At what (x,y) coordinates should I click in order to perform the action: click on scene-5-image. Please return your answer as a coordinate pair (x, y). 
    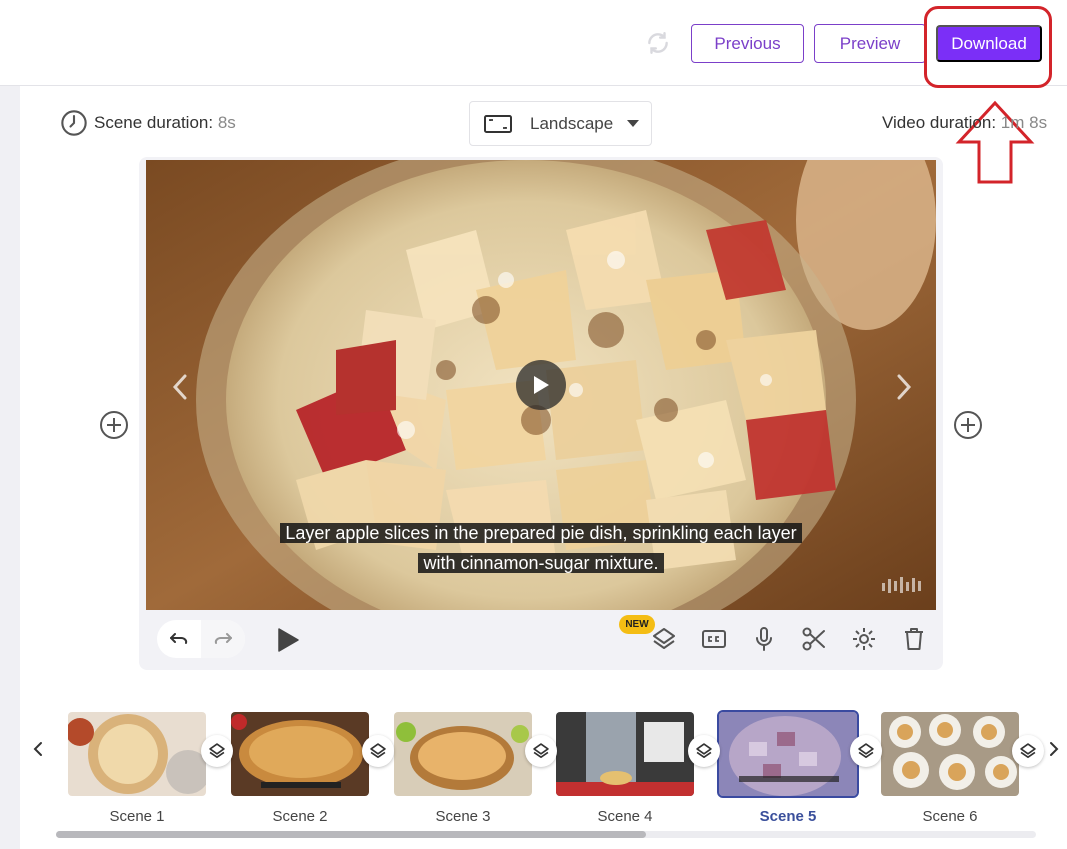
    Looking at the image, I should click on (788, 754).